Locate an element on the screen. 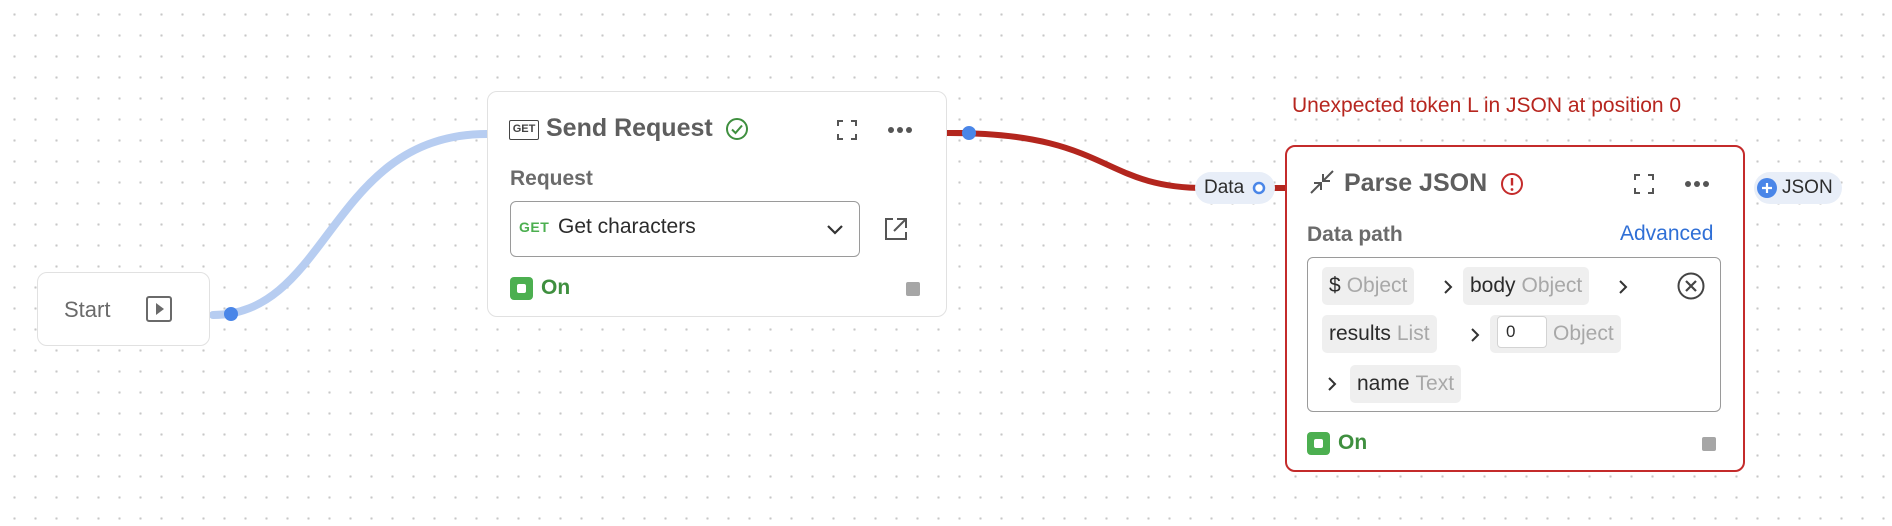  check-circle-icon is located at coordinates (737, 129).